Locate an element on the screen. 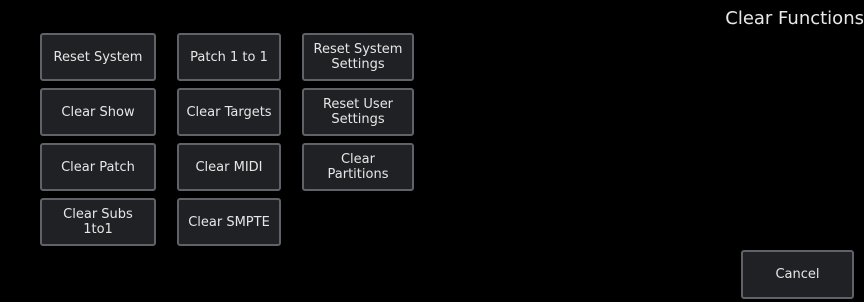  clear-targets-button: Clear Targets is located at coordinates (229, 112).